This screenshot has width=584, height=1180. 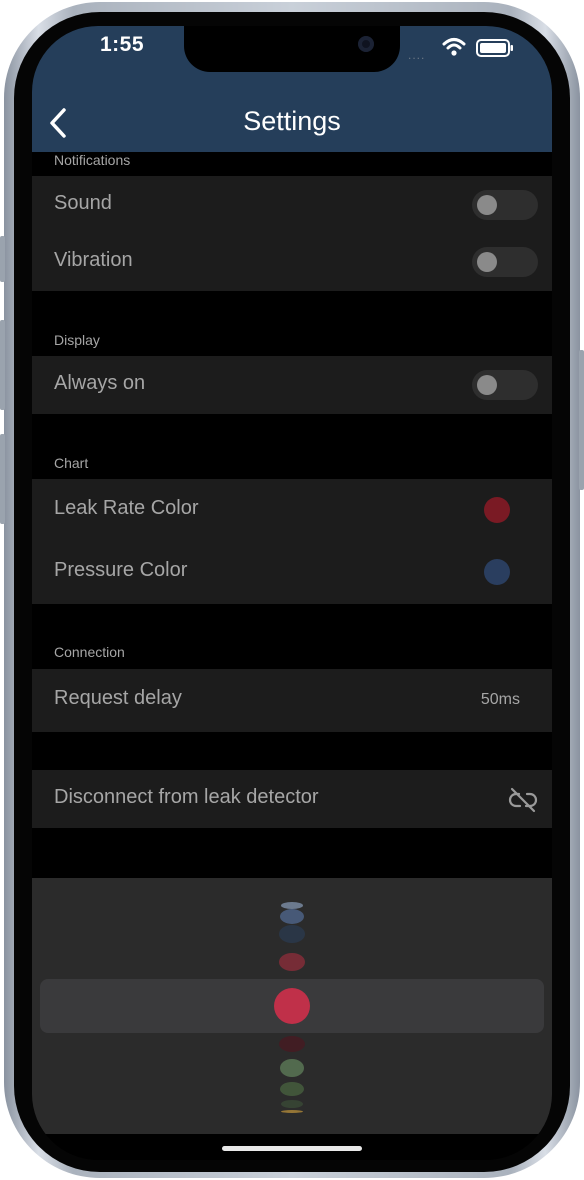 What do you see at coordinates (292, 541) in the screenshot?
I see `chart-group: Leak Rate Color Pressure Color` at bounding box center [292, 541].